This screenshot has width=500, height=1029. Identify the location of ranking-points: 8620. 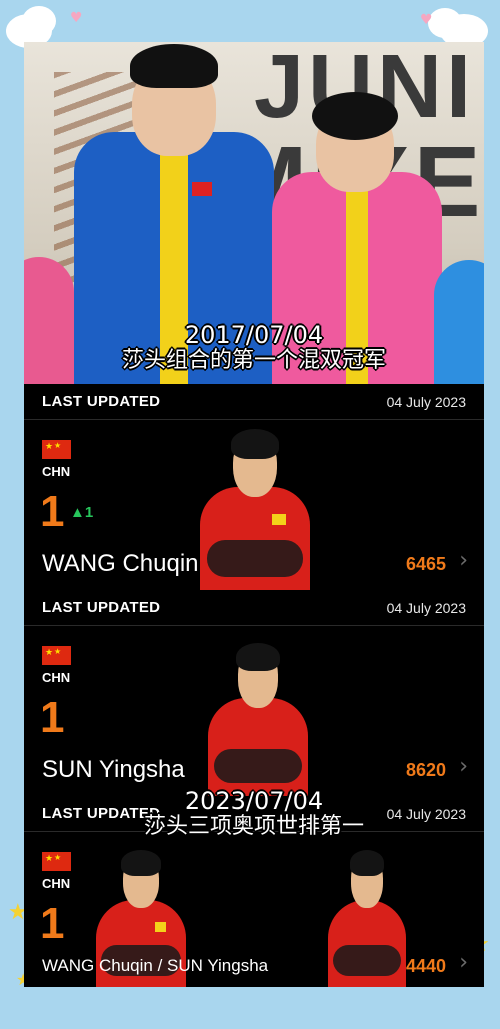
(425, 770).